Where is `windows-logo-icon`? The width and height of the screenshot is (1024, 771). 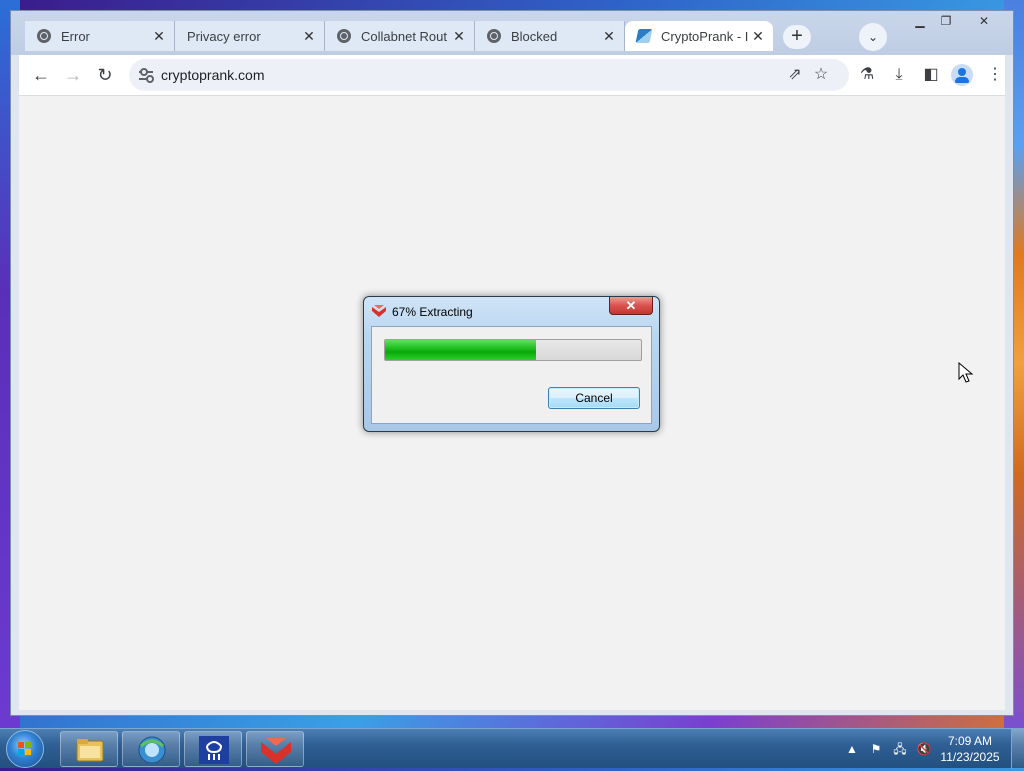 windows-logo-icon is located at coordinates (25, 749).